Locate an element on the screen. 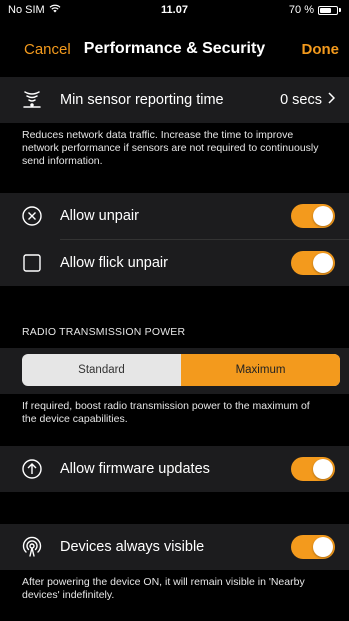 The width and height of the screenshot is (349, 621). sensor-waves-icon is located at coordinates (32, 100).